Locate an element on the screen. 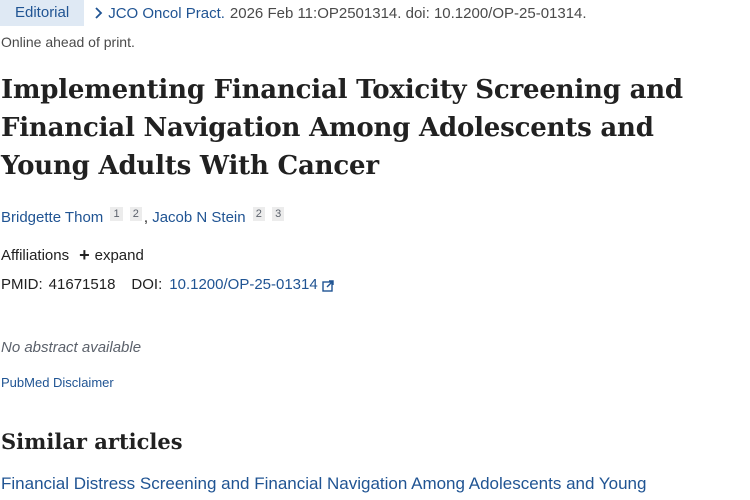 Image resolution: width=750 pixels, height=500 pixels. publication-status: Online ahead of print. is located at coordinates (68, 42).